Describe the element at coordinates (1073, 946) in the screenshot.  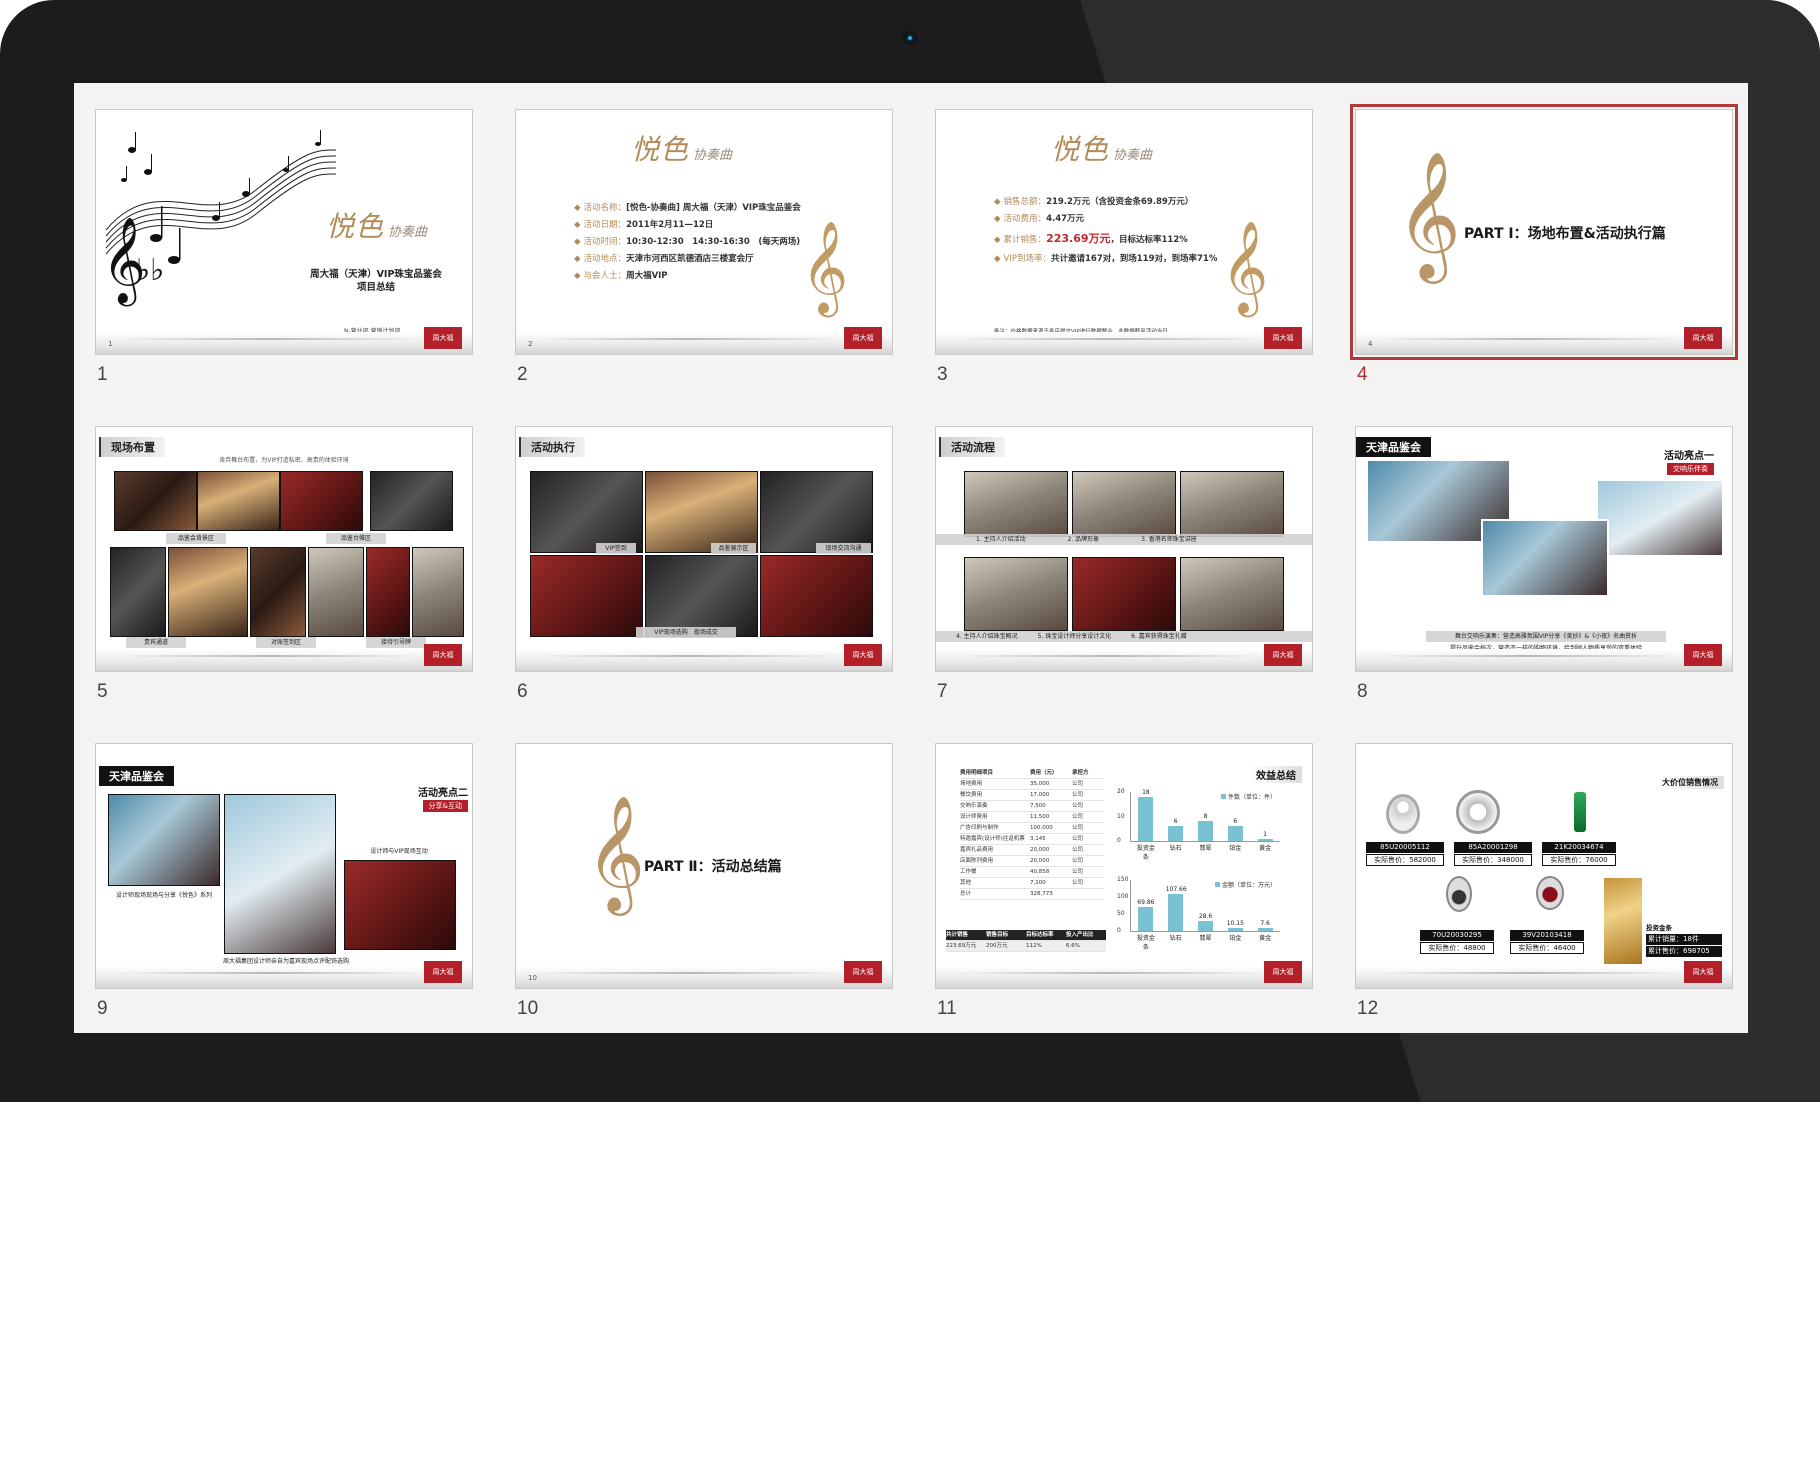
I see `table-cell: 6.6%` at that location.